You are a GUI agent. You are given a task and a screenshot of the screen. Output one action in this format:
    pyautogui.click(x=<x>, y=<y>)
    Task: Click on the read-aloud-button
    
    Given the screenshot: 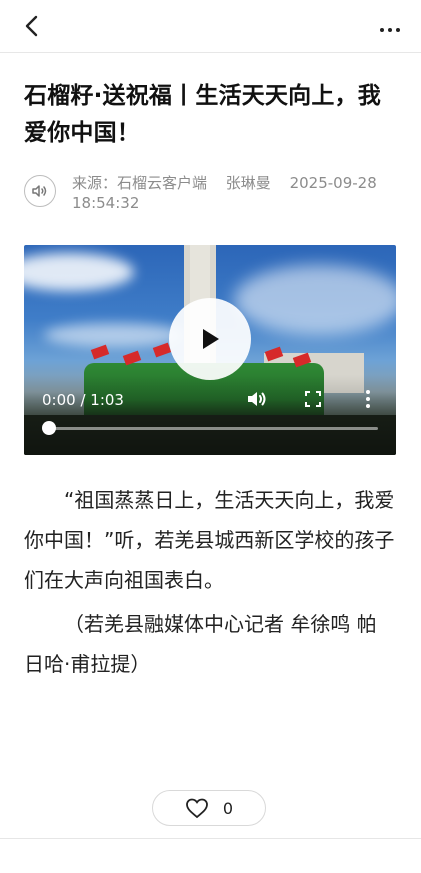 What is the action you would take?
    pyautogui.click(x=40, y=191)
    